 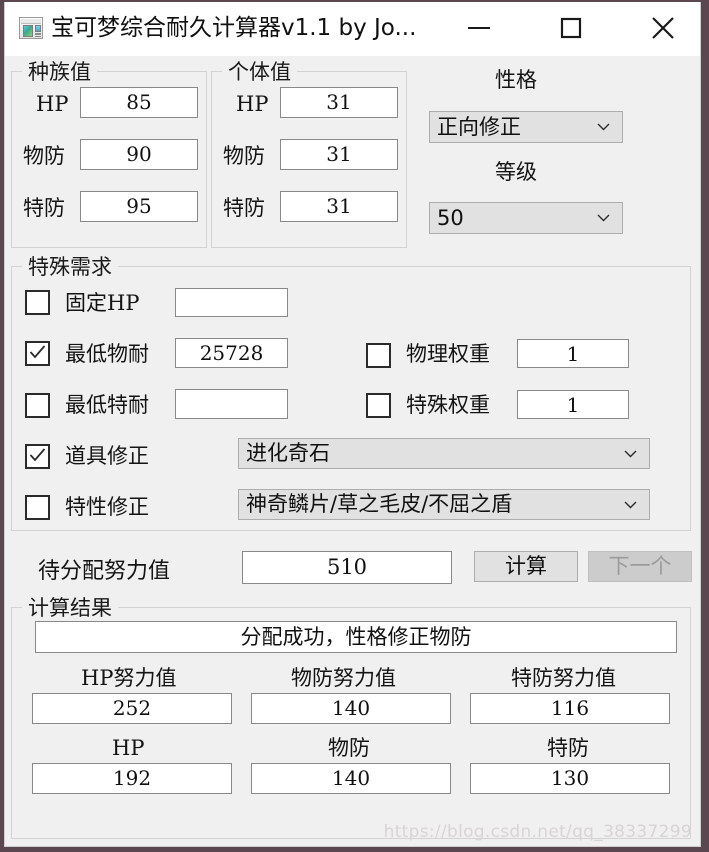 What do you see at coordinates (568, 748) in the screenshot?
I see `result-label-spdef: 特防` at bounding box center [568, 748].